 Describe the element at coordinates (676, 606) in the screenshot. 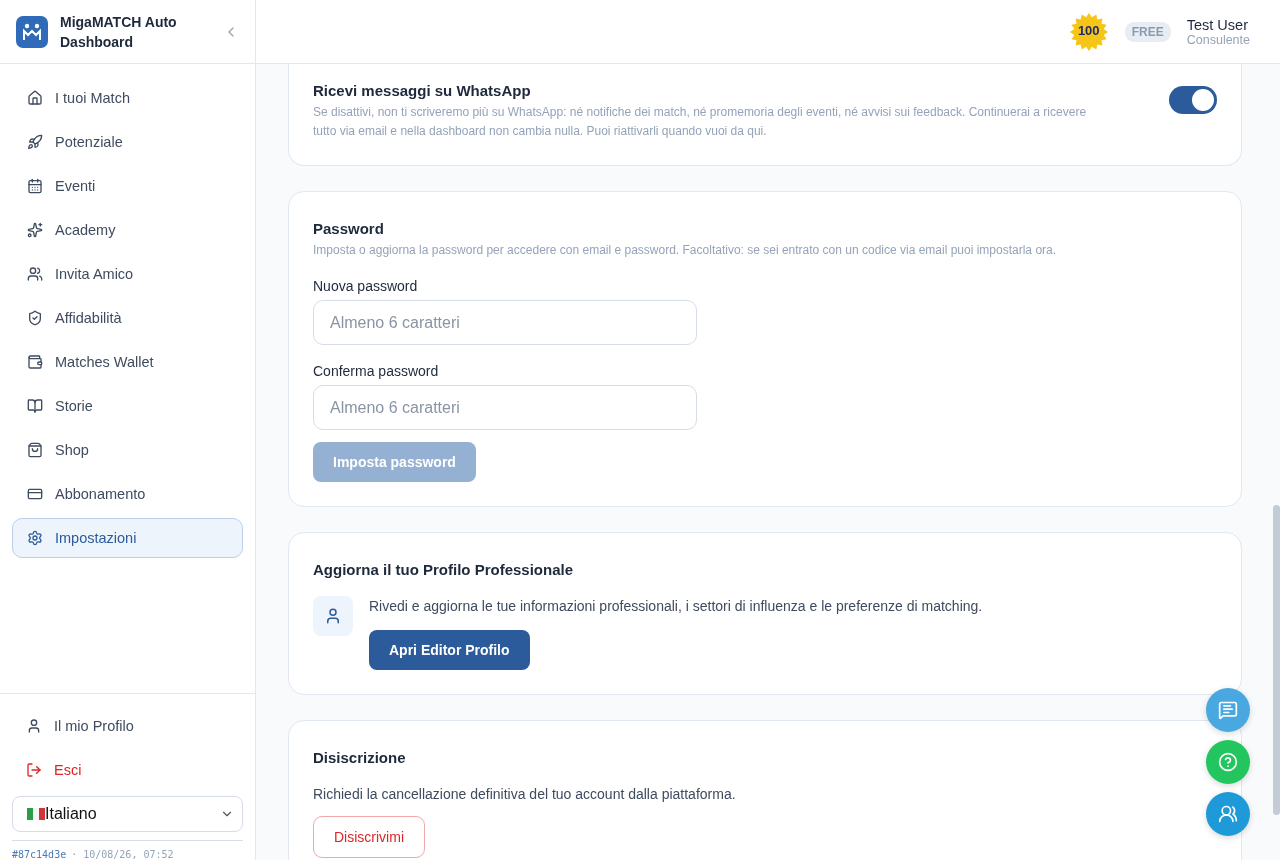

I see `card-description: Rivedi e aggiorna le tue informazioni professionali, i settori di influenza e le preferenze di matching.` at that location.